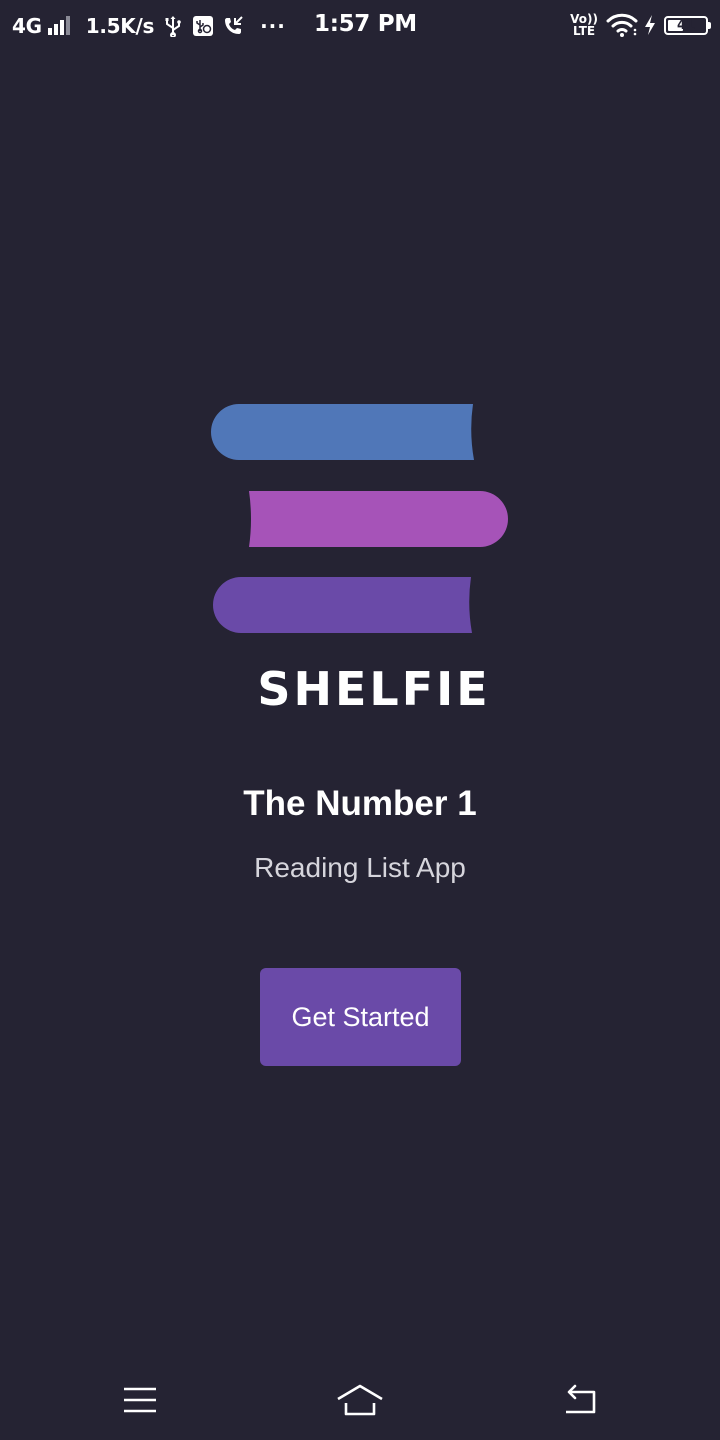  I want to click on clock: 1:57 PM, so click(365, 24).